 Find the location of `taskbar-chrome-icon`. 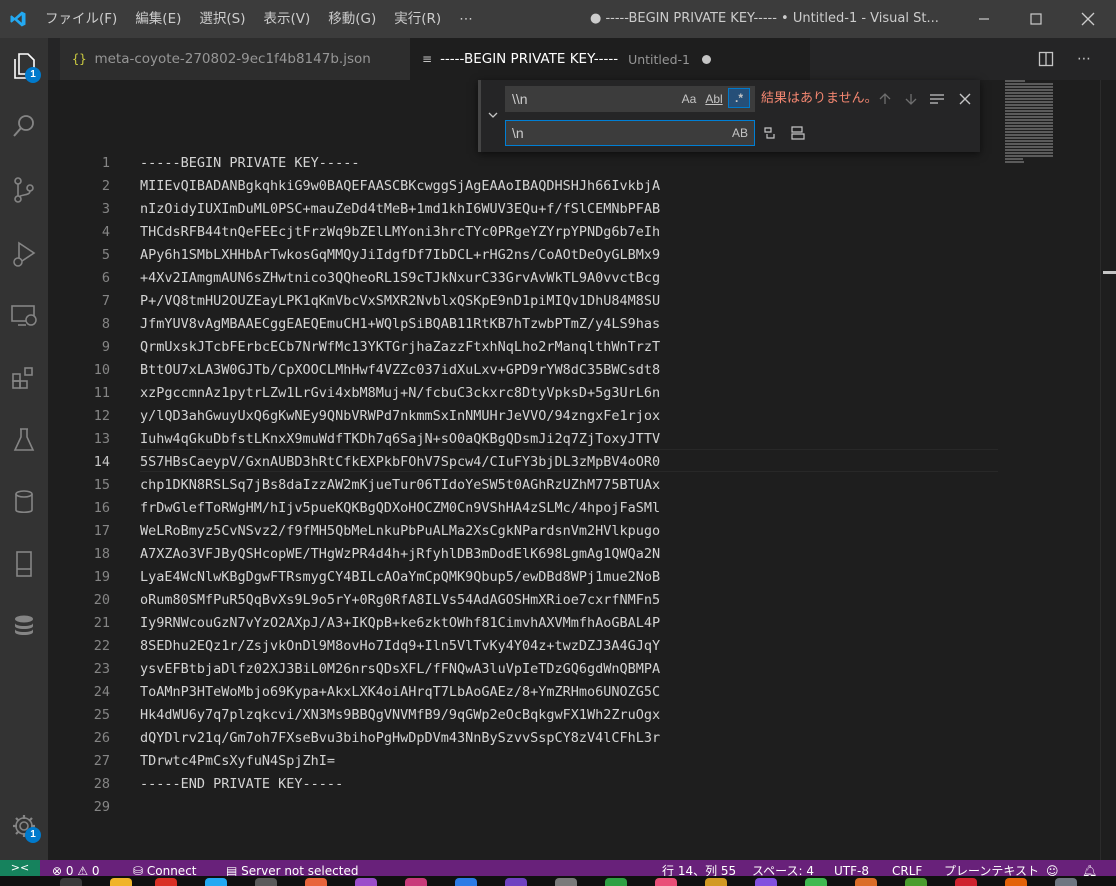

taskbar-chrome-icon is located at coordinates (166, 882).